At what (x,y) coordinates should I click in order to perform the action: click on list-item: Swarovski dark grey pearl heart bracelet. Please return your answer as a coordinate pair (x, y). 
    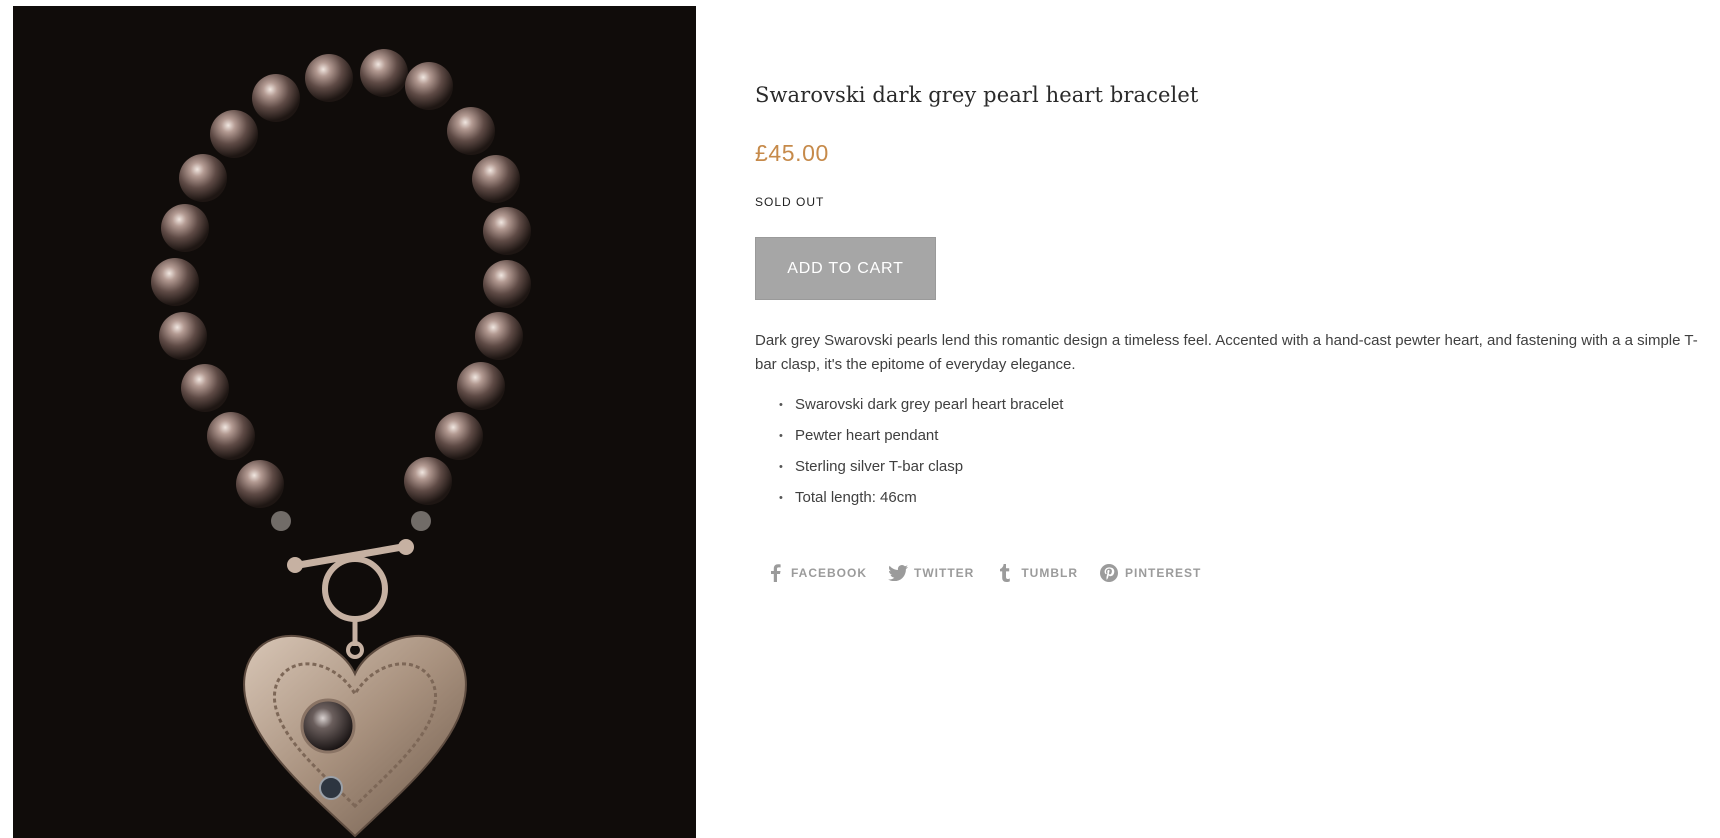
    Looking at the image, I should click on (921, 408).